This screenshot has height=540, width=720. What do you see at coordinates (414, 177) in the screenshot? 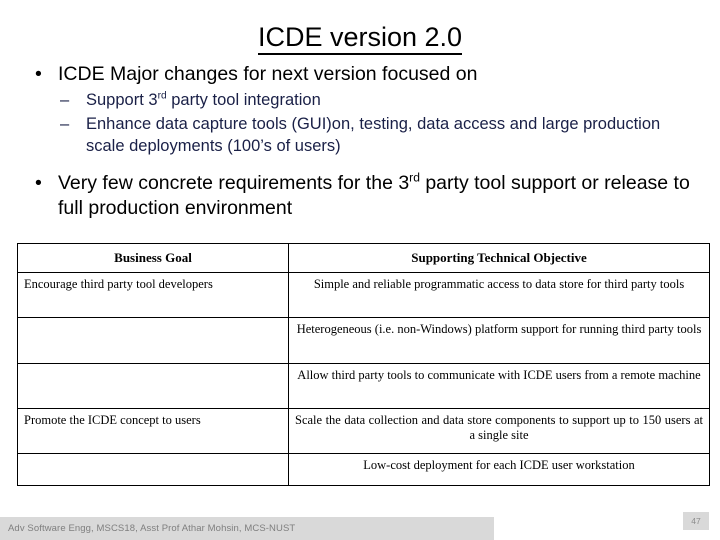
I see `bullet-level1-item-2-superscript: rd` at bounding box center [414, 177].